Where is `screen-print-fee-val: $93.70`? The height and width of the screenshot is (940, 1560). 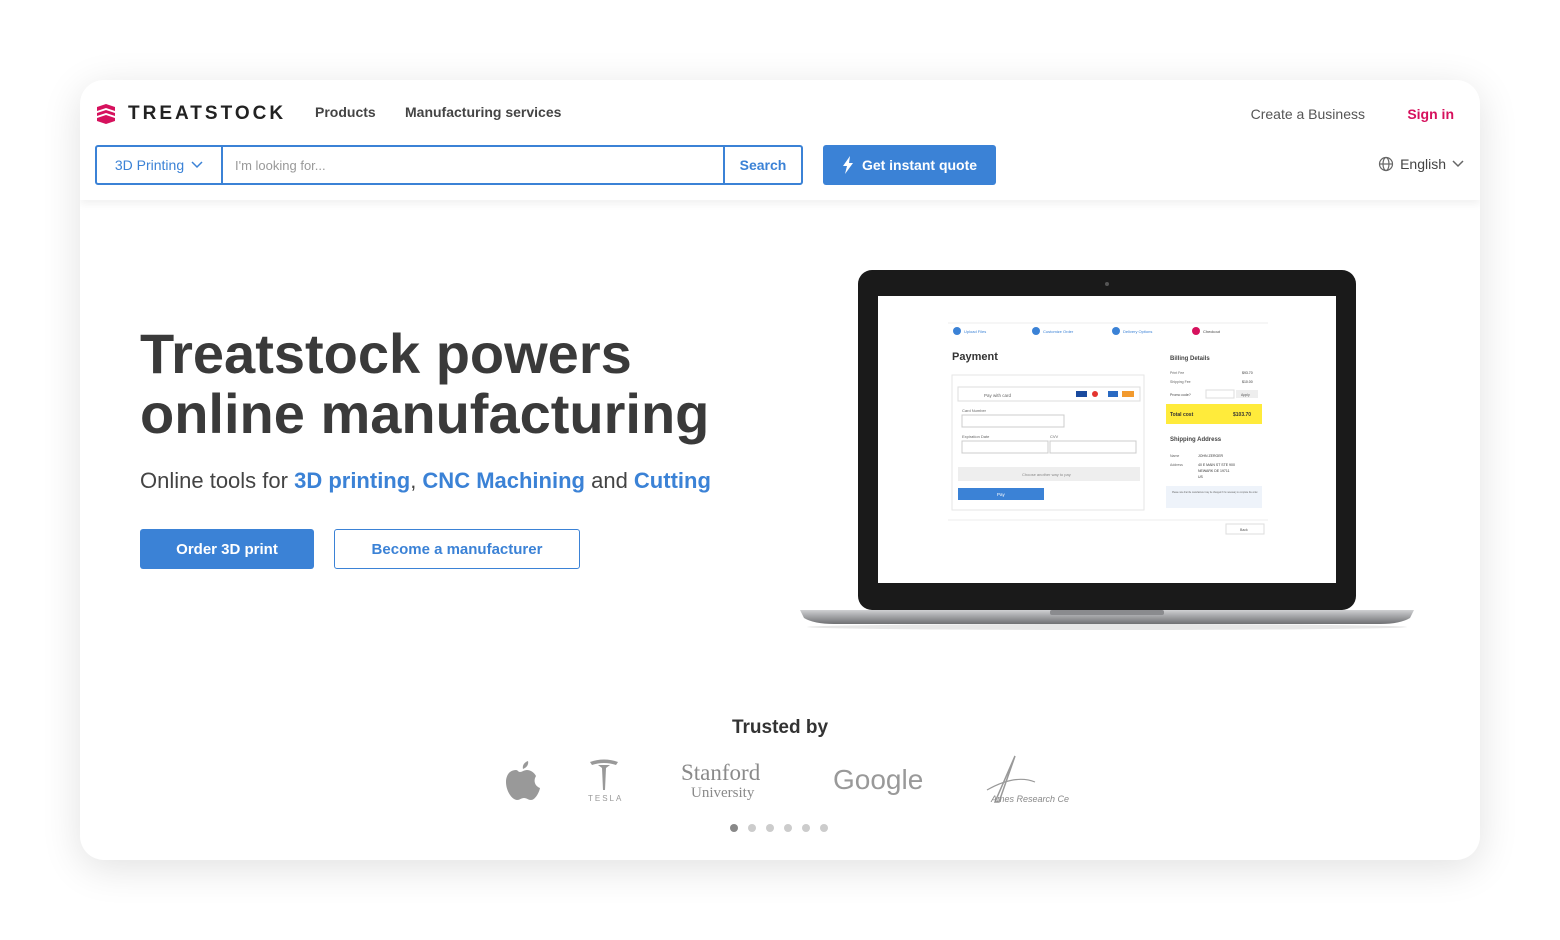
screen-print-fee-val: $93.70 is located at coordinates (1247, 373).